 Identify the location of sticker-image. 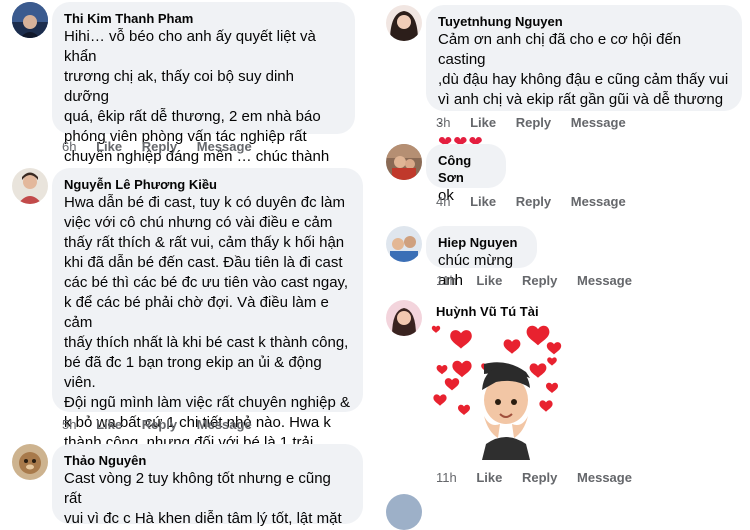
(496, 390).